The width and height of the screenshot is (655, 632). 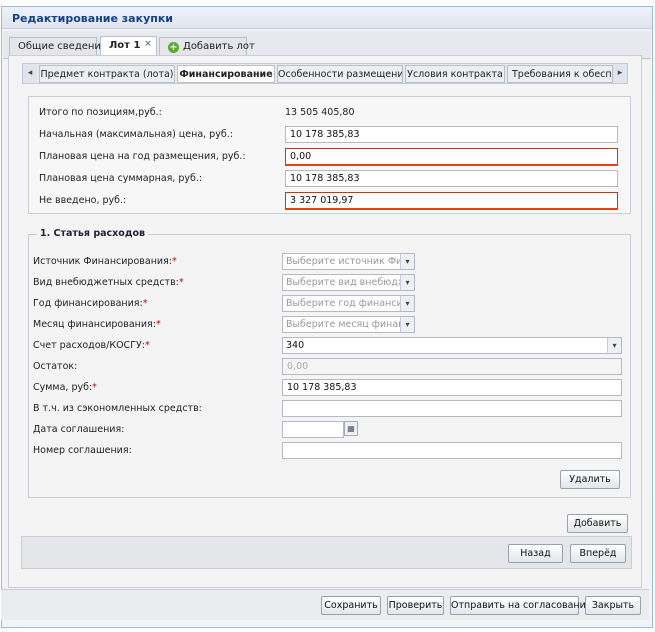 I want to click on tab-financing: Финансирование, so click(x=226, y=74).